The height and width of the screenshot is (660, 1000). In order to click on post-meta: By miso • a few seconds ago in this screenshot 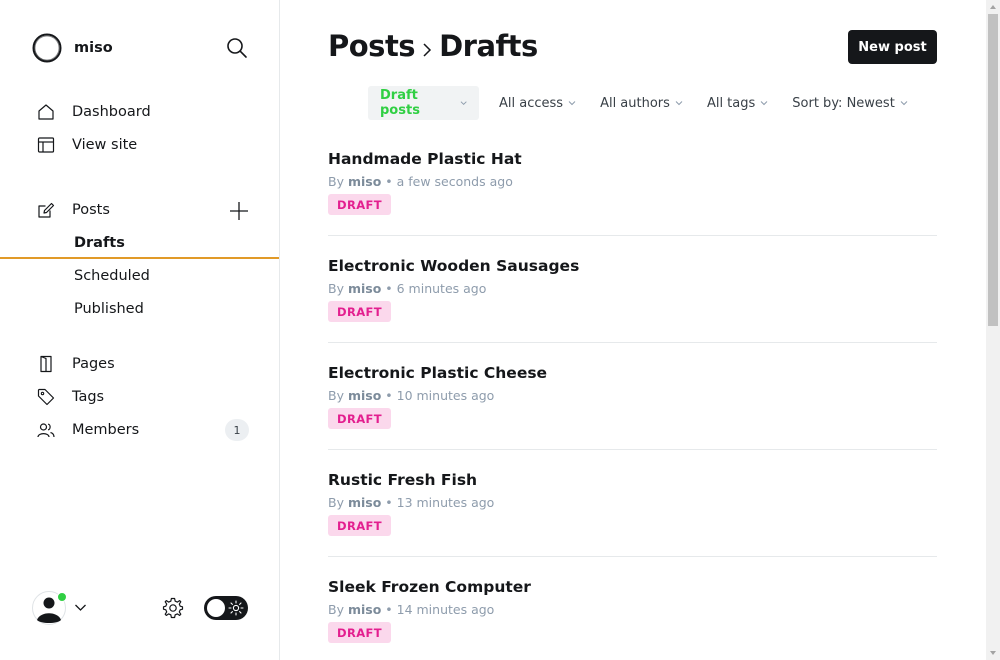, I will do `click(420, 181)`.